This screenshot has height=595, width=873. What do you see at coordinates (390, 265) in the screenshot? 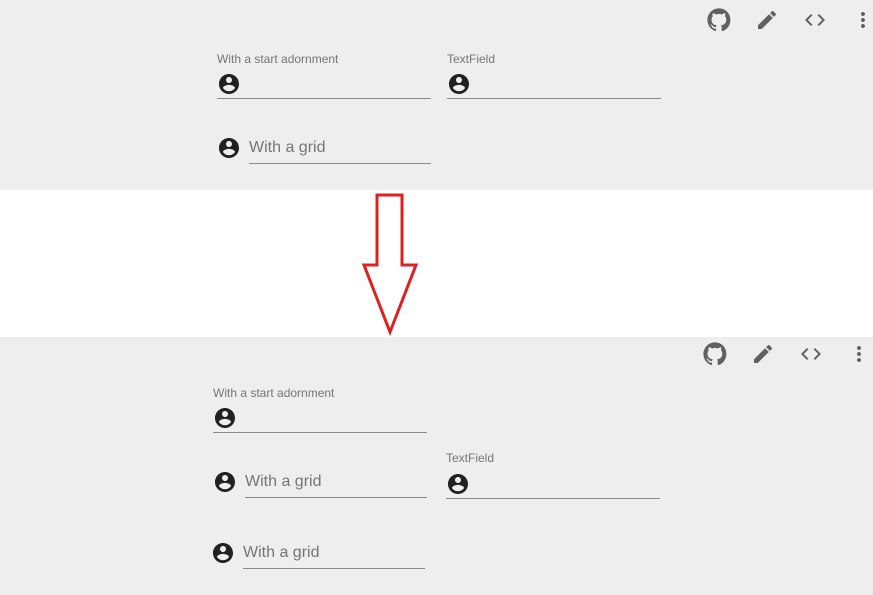
I see `down-arrow-icon` at bounding box center [390, 265].